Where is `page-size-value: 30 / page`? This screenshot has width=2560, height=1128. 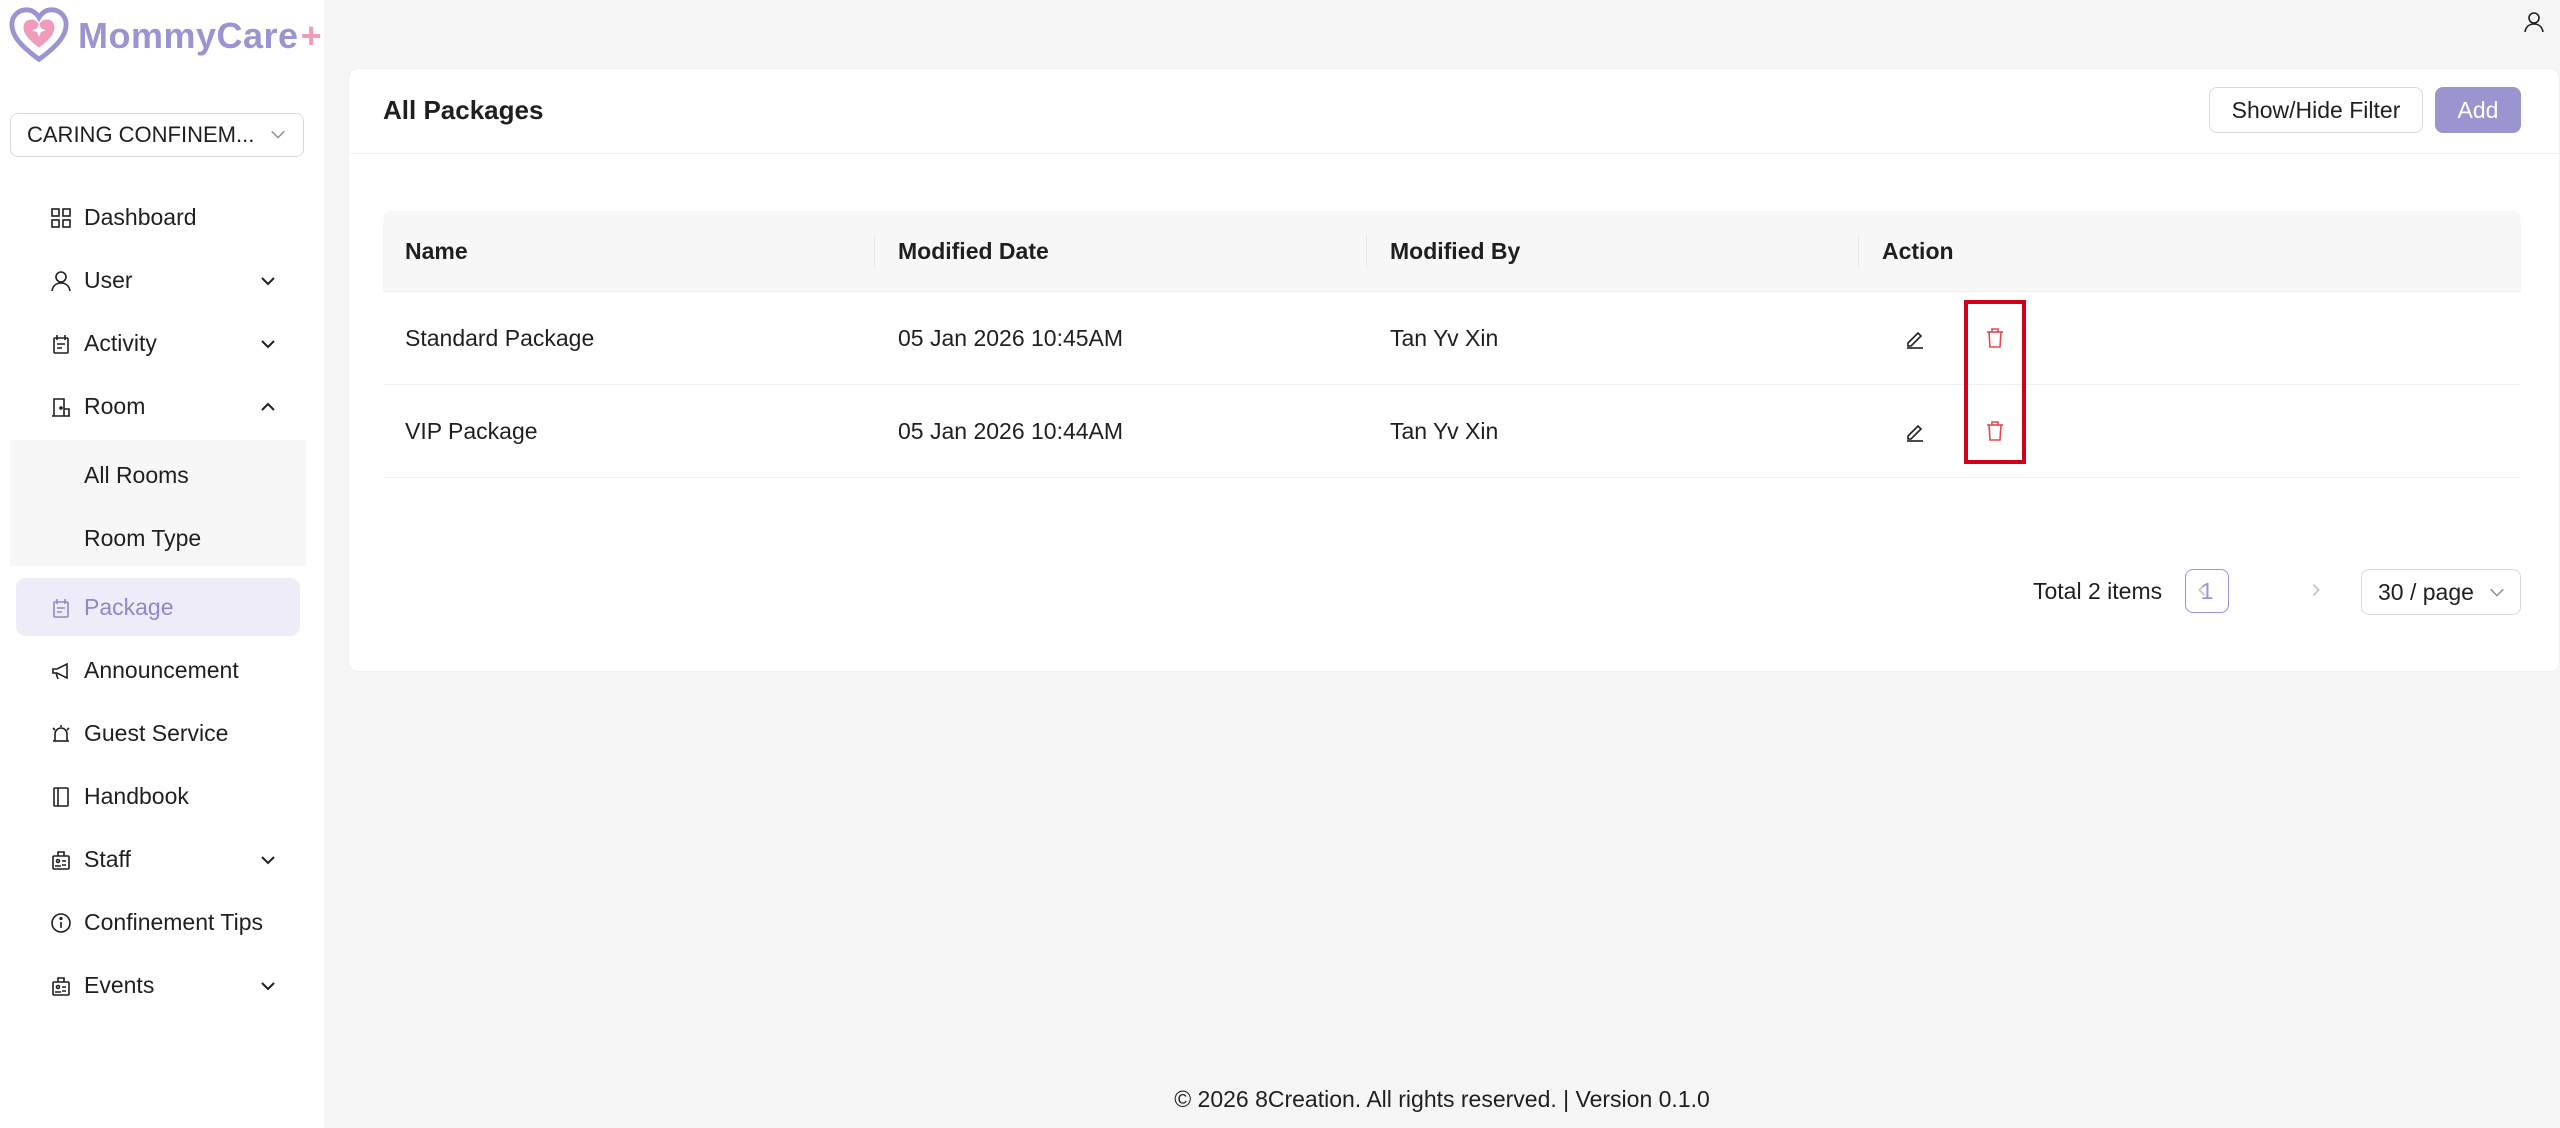
page-size-value: 30 / page is located at coordinates (2426, 591).